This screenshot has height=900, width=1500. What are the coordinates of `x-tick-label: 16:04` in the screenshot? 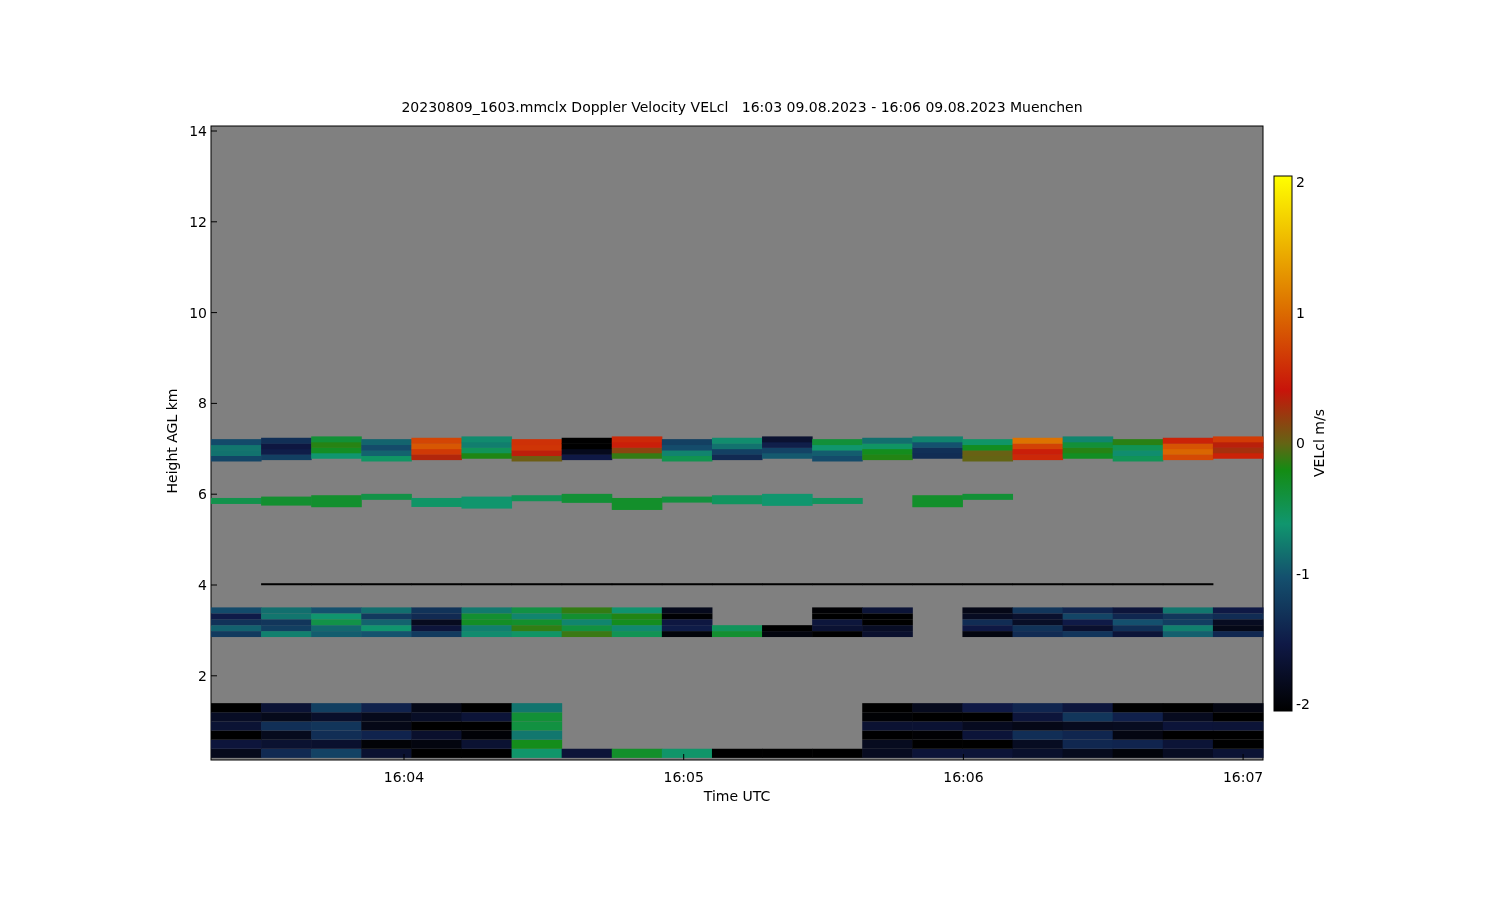 It's located at (404, 777).